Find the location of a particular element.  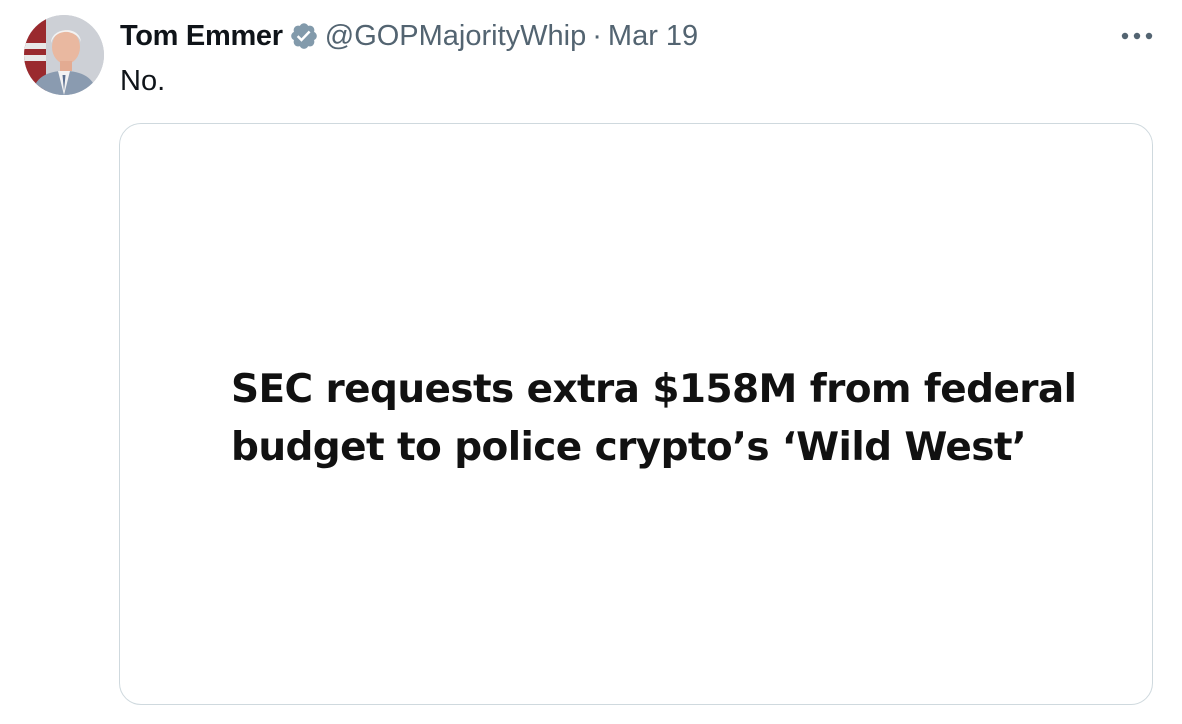

tweet-text: No. is located at coordinates (143, 81).